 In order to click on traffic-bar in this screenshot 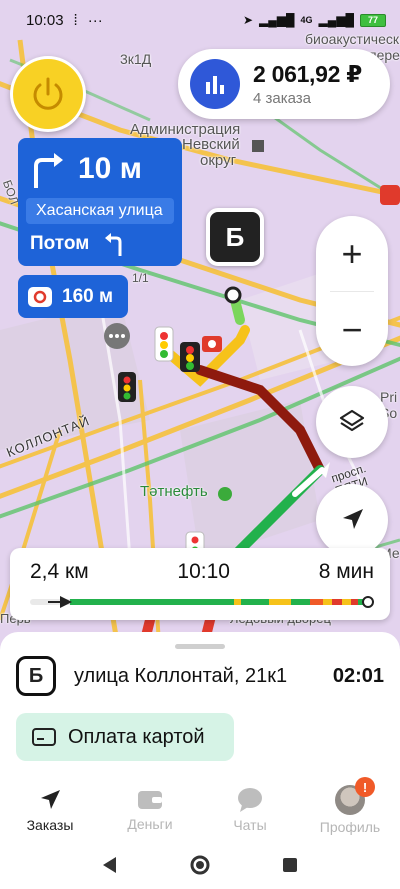, I will do `click(217, 602)`.